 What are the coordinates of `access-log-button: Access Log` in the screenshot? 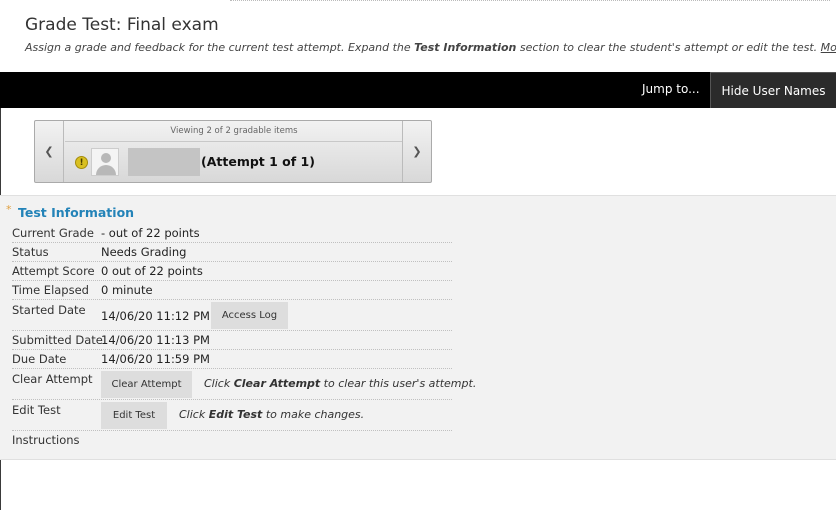 It's located at (249, 315).